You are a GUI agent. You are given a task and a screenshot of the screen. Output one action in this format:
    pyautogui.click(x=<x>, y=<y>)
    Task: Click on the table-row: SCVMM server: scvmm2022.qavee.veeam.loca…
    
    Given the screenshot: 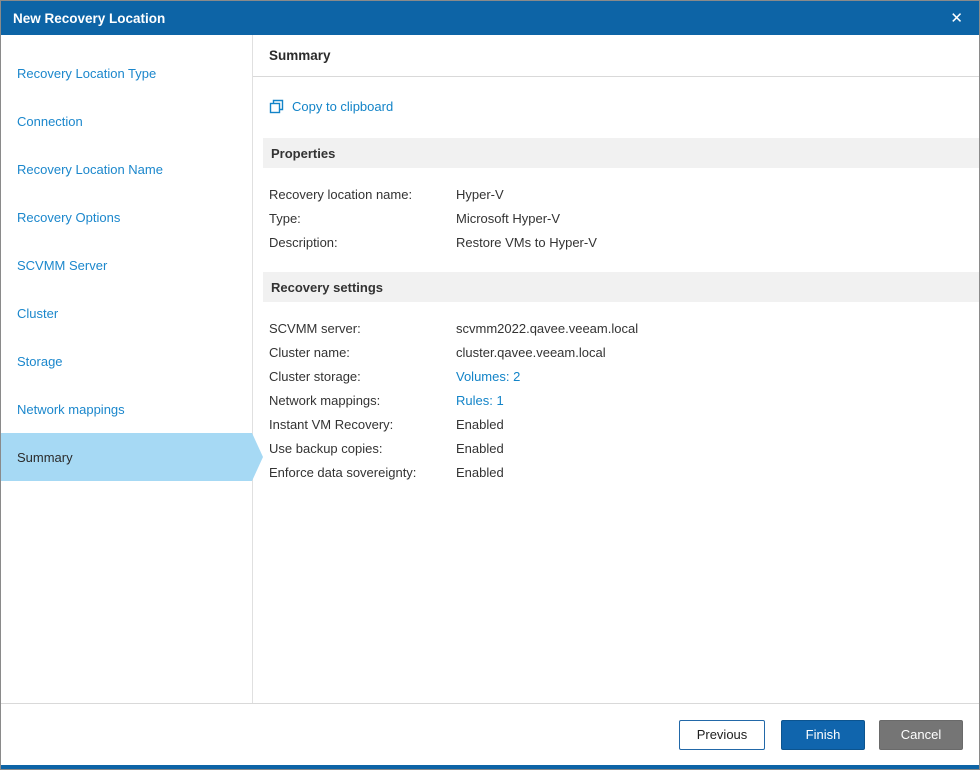 What is the action you would take?
    pyautogui.click(x=624, y=328)
    